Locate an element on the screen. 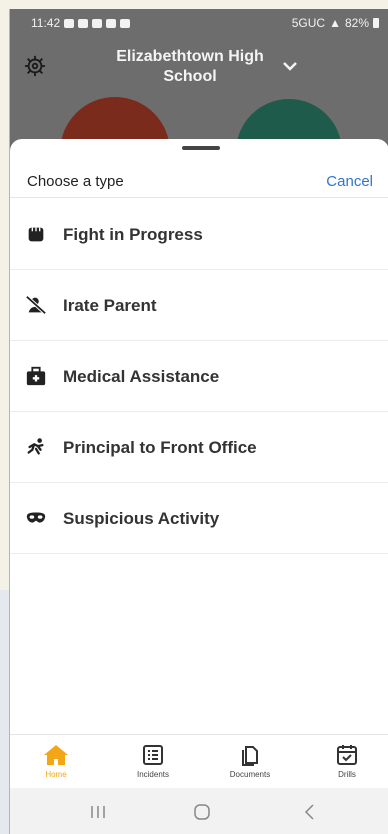 This screenshot has width=388, height=834. type-item-label: Principal to Front Office is located at coordinates (160, 447).